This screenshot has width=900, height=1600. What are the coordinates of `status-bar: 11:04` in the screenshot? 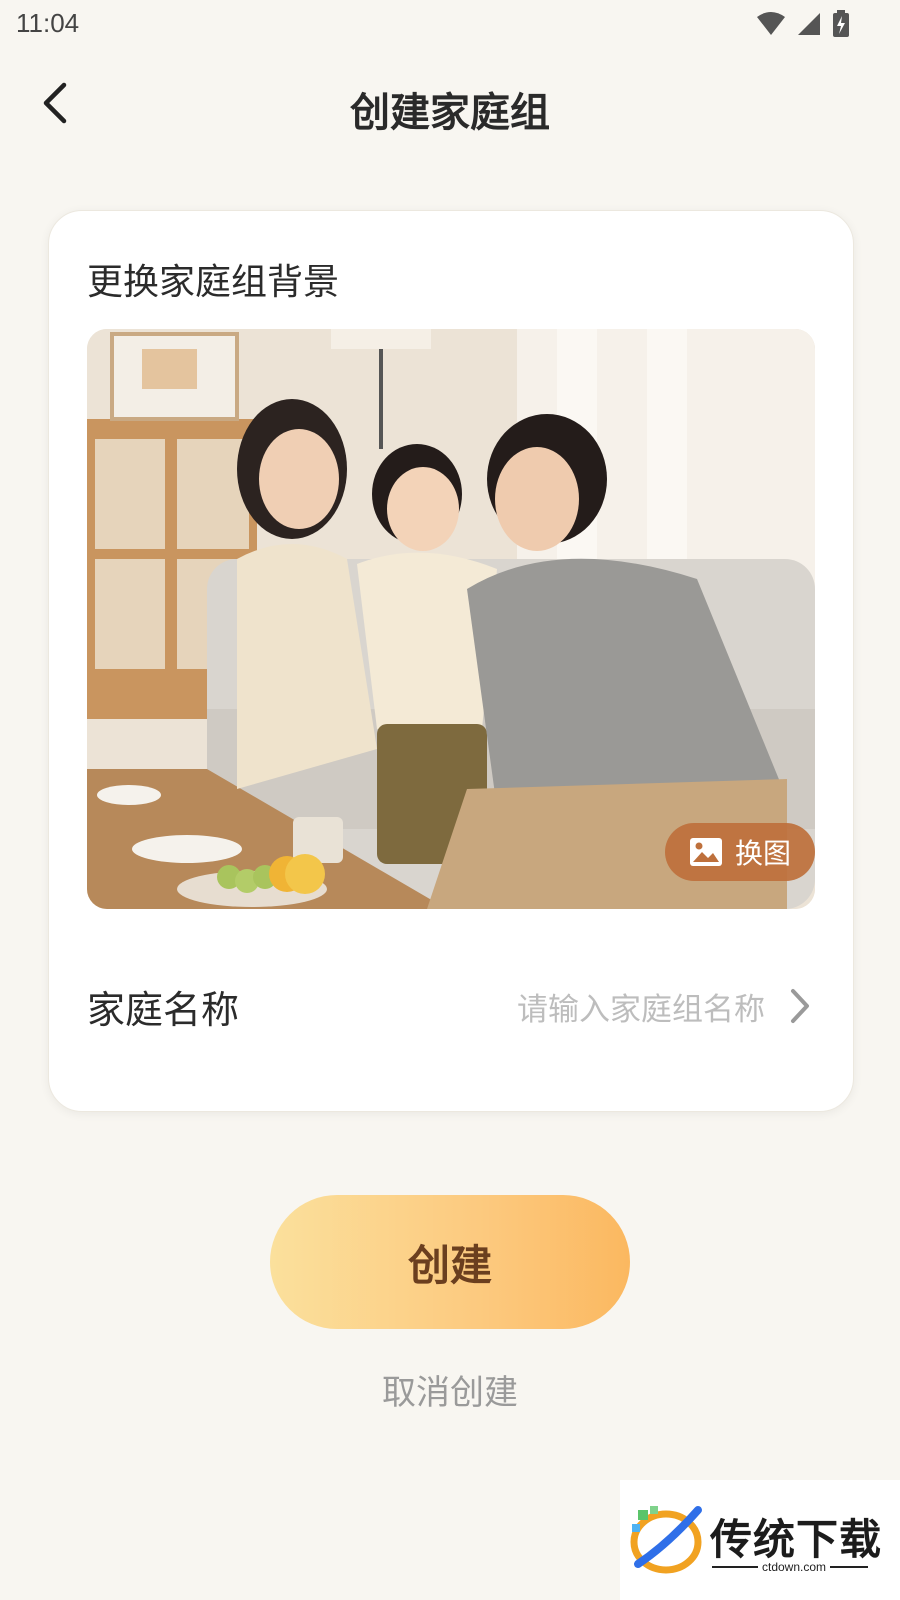 It's located at (450, 24).